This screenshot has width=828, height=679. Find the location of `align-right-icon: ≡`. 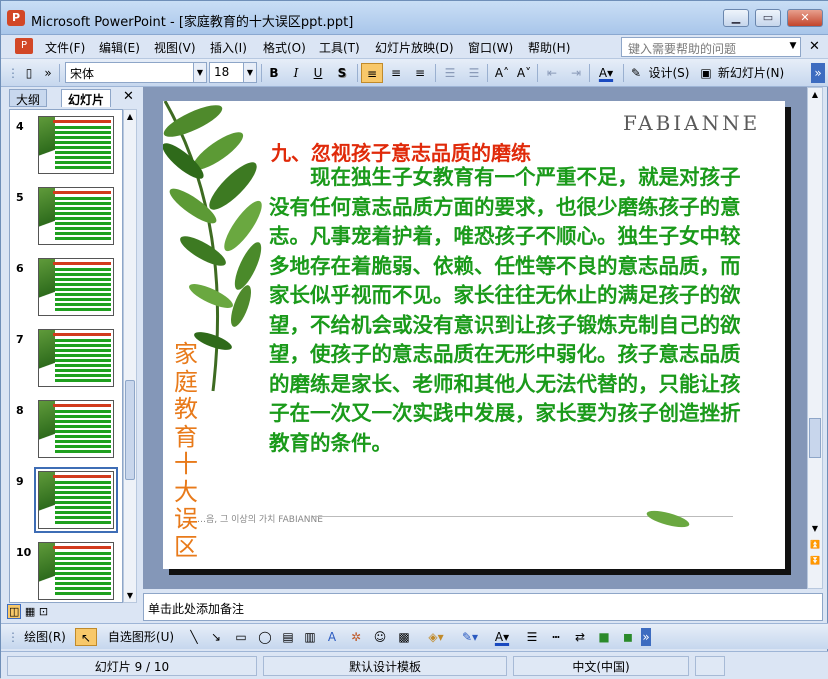

align-right-icon: ≡ is located at coordinates (420, 73).